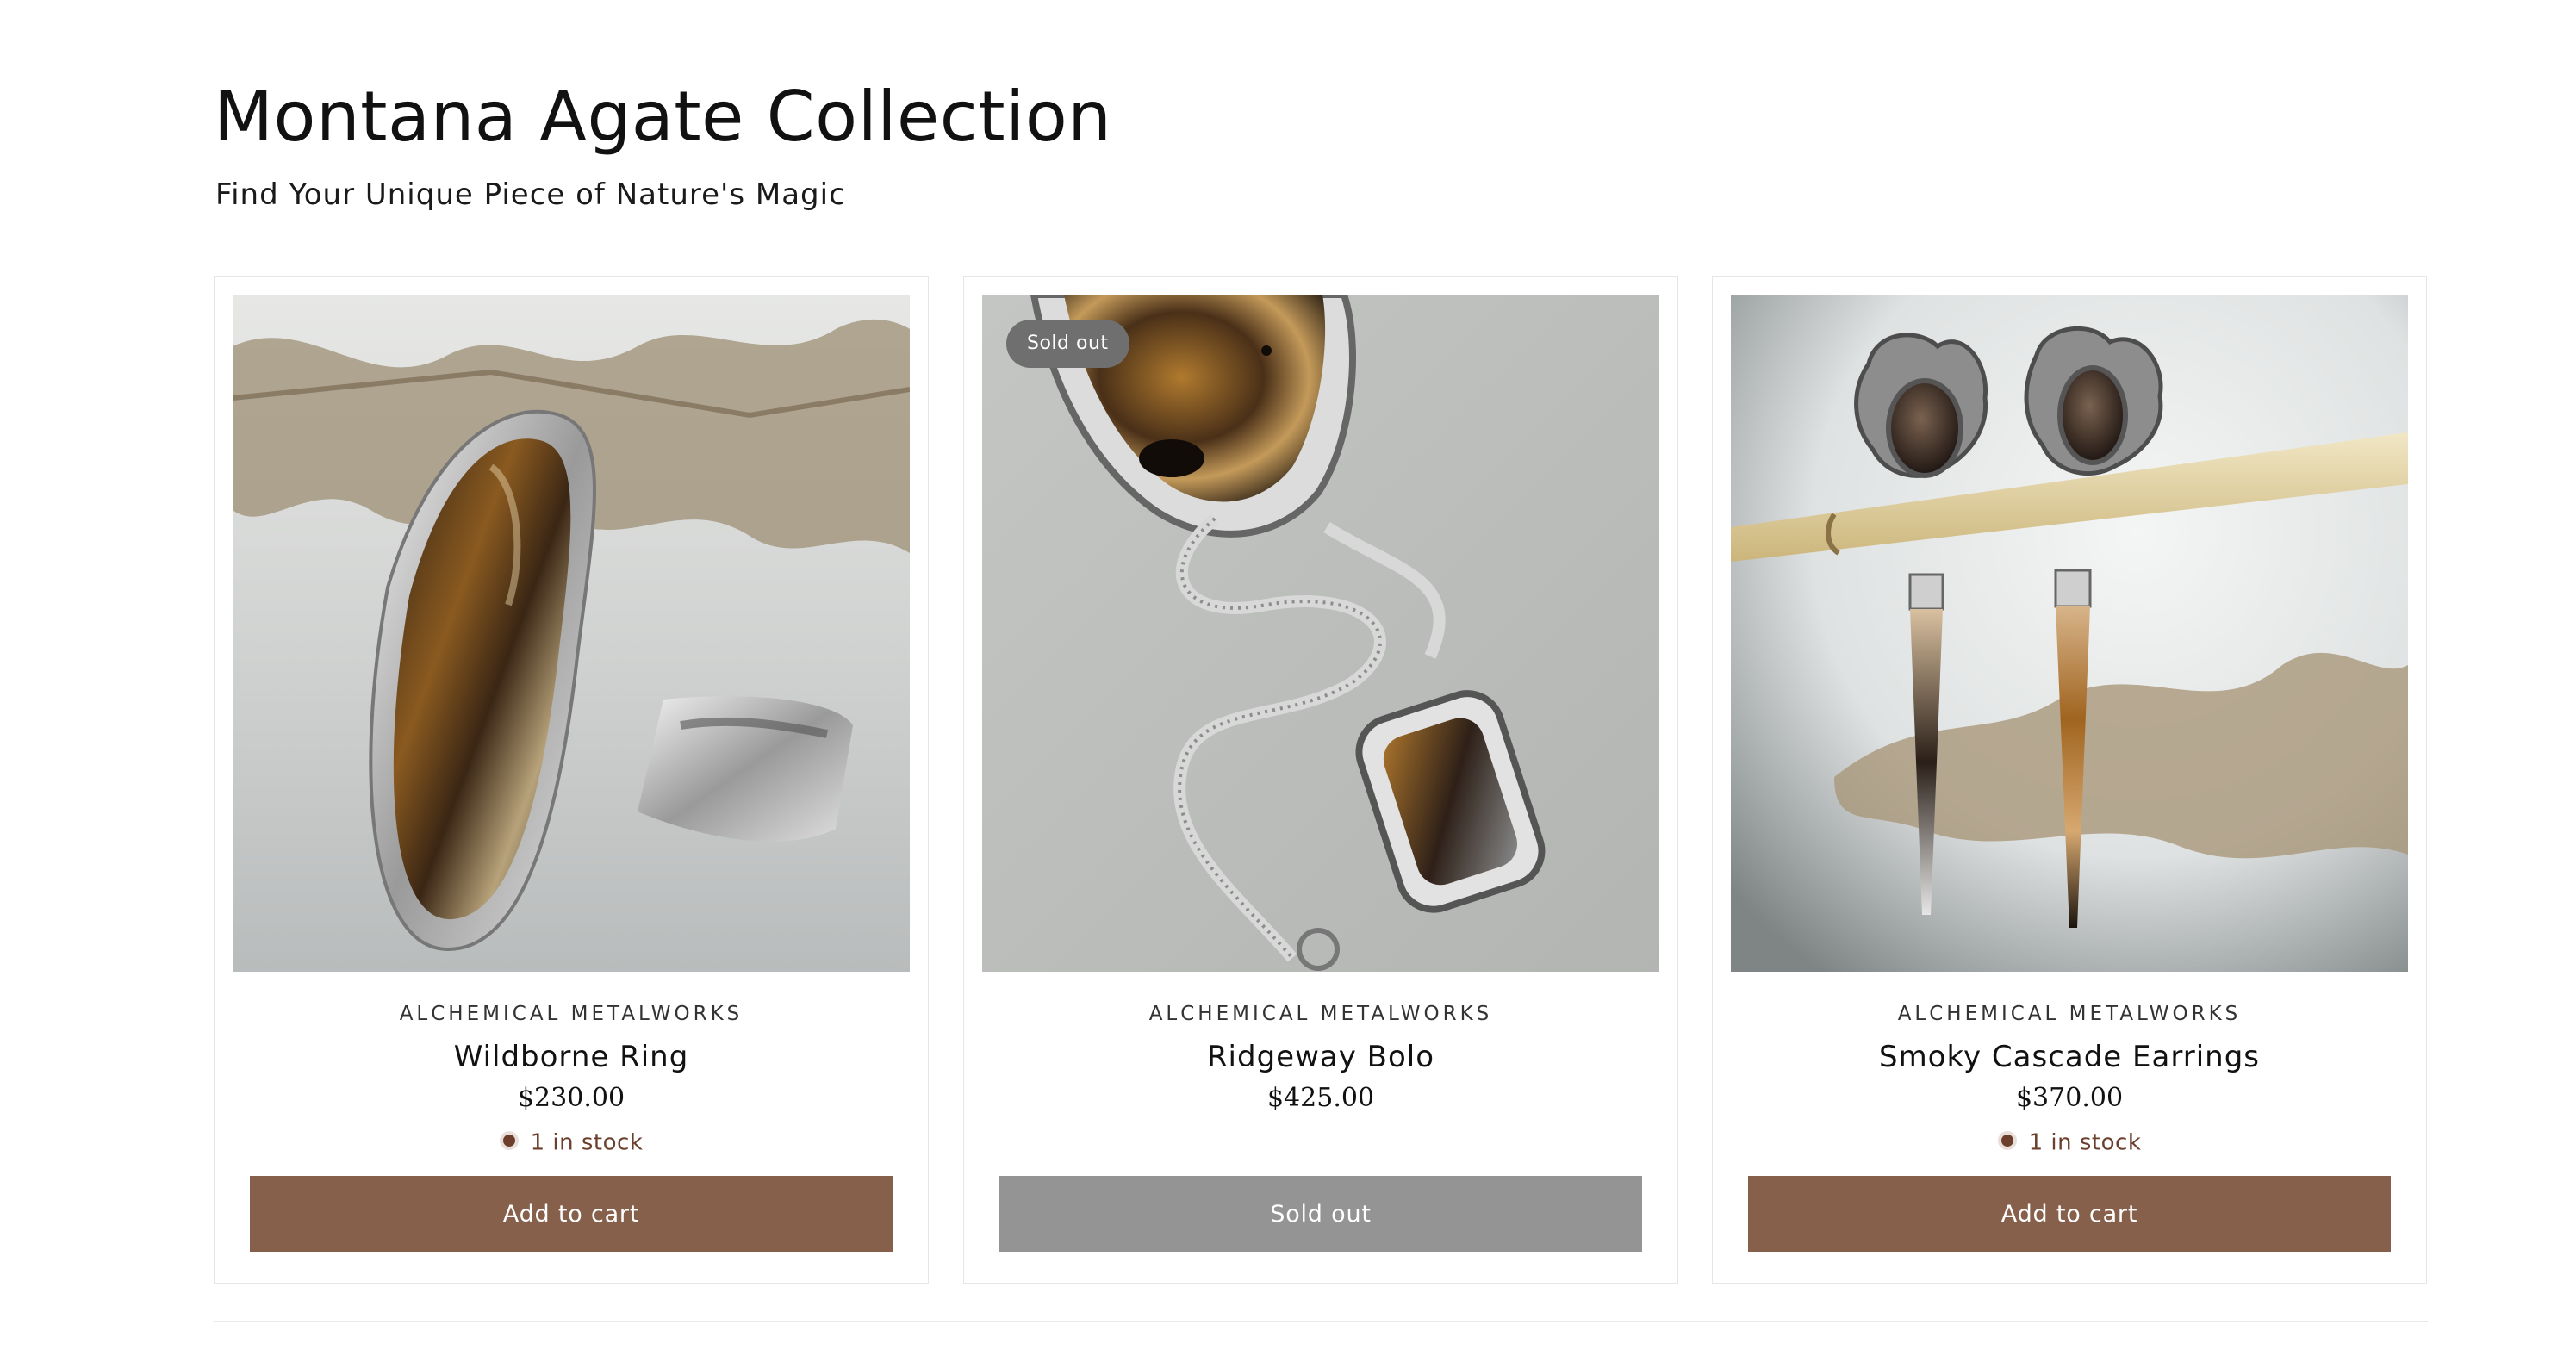 Image resolution: width=2576 pixels, height=1368 pixels. Describe the element at coordinates (663, 117) in the screenshot. I see `collection-title: Montana Agate Collection` at that location.